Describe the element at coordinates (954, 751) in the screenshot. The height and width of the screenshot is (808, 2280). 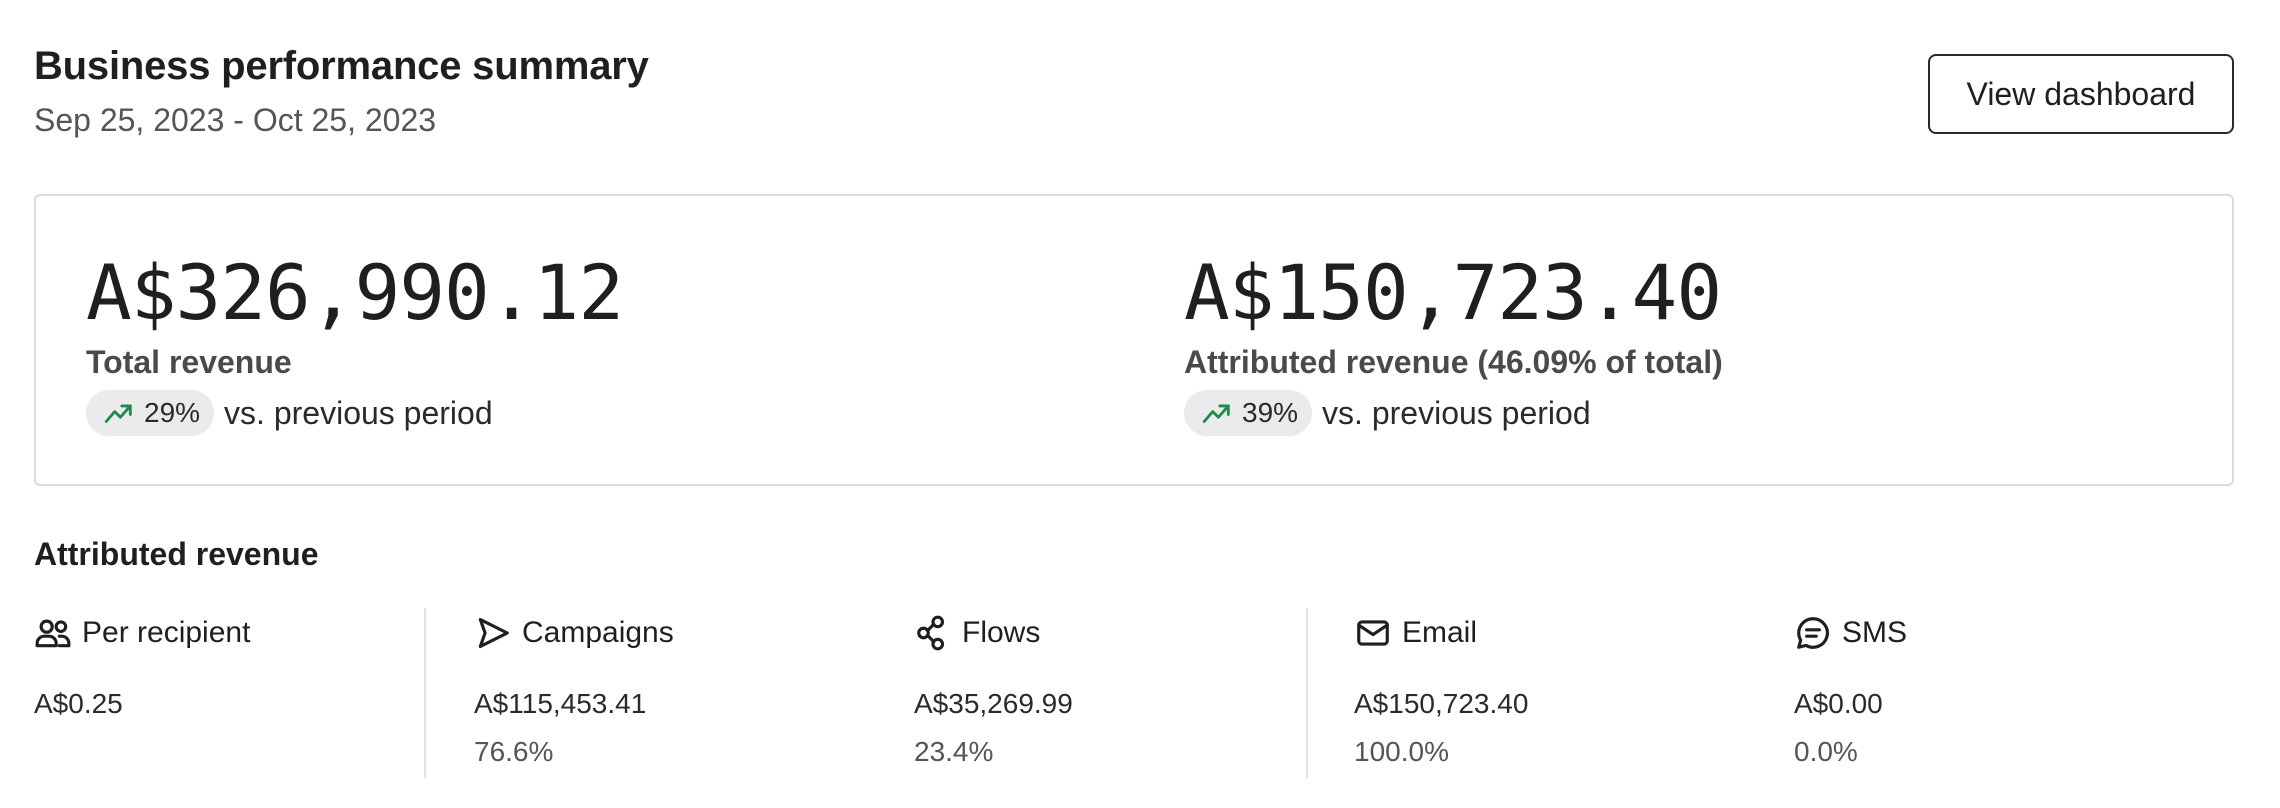
I see `stat-percent: 23.4%` at that location.